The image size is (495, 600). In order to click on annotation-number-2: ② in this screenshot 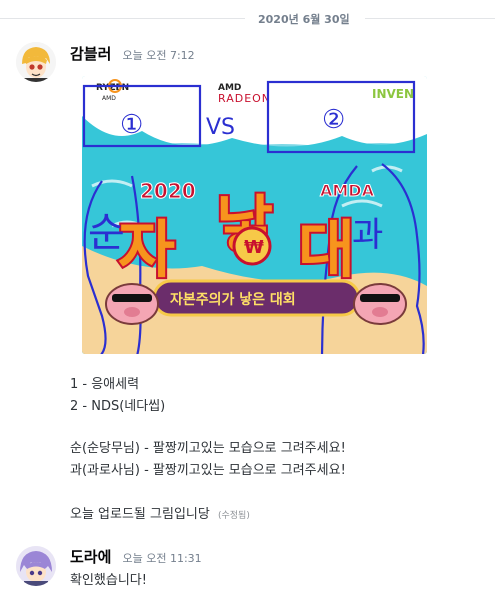, I will do `click(333, 120)`.